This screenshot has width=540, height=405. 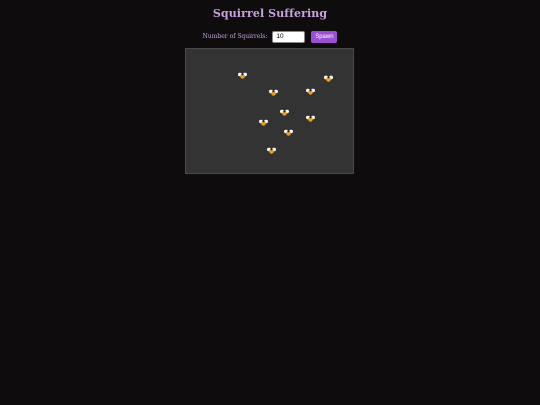 I want to click on spawn-button: Spawn, so click(x=324, y=36).